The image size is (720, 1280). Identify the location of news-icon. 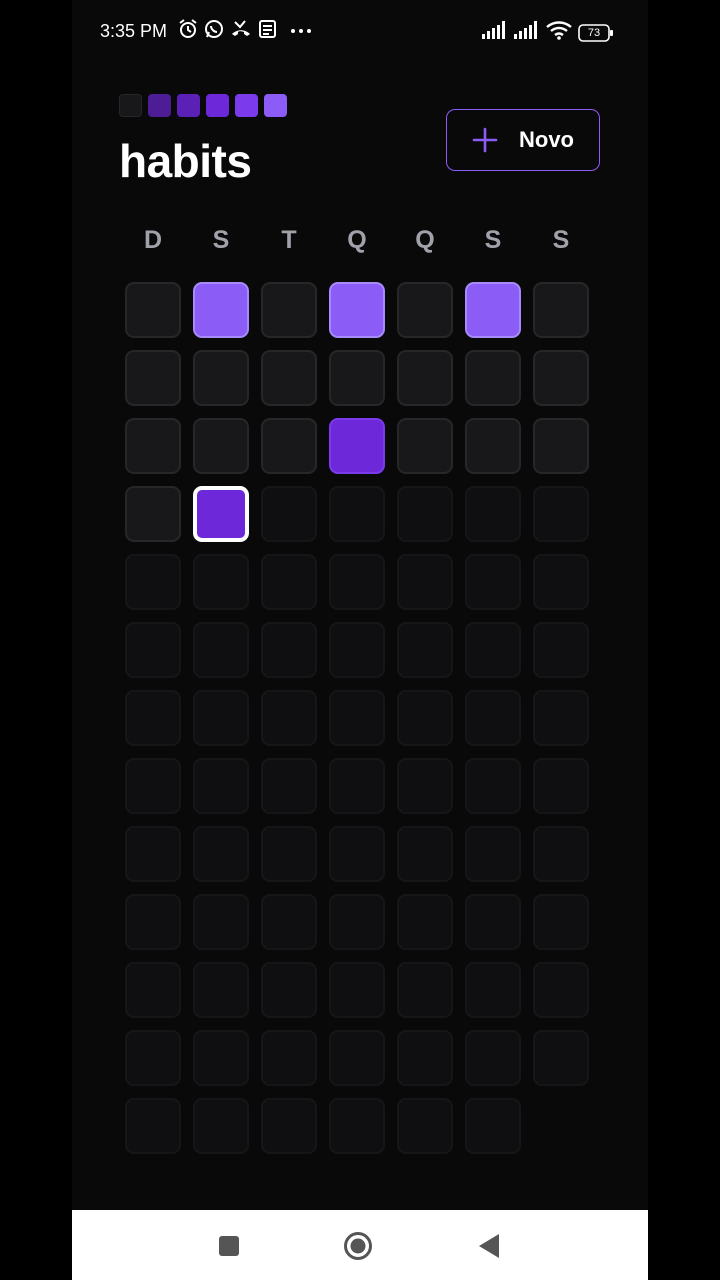
(268, 31).